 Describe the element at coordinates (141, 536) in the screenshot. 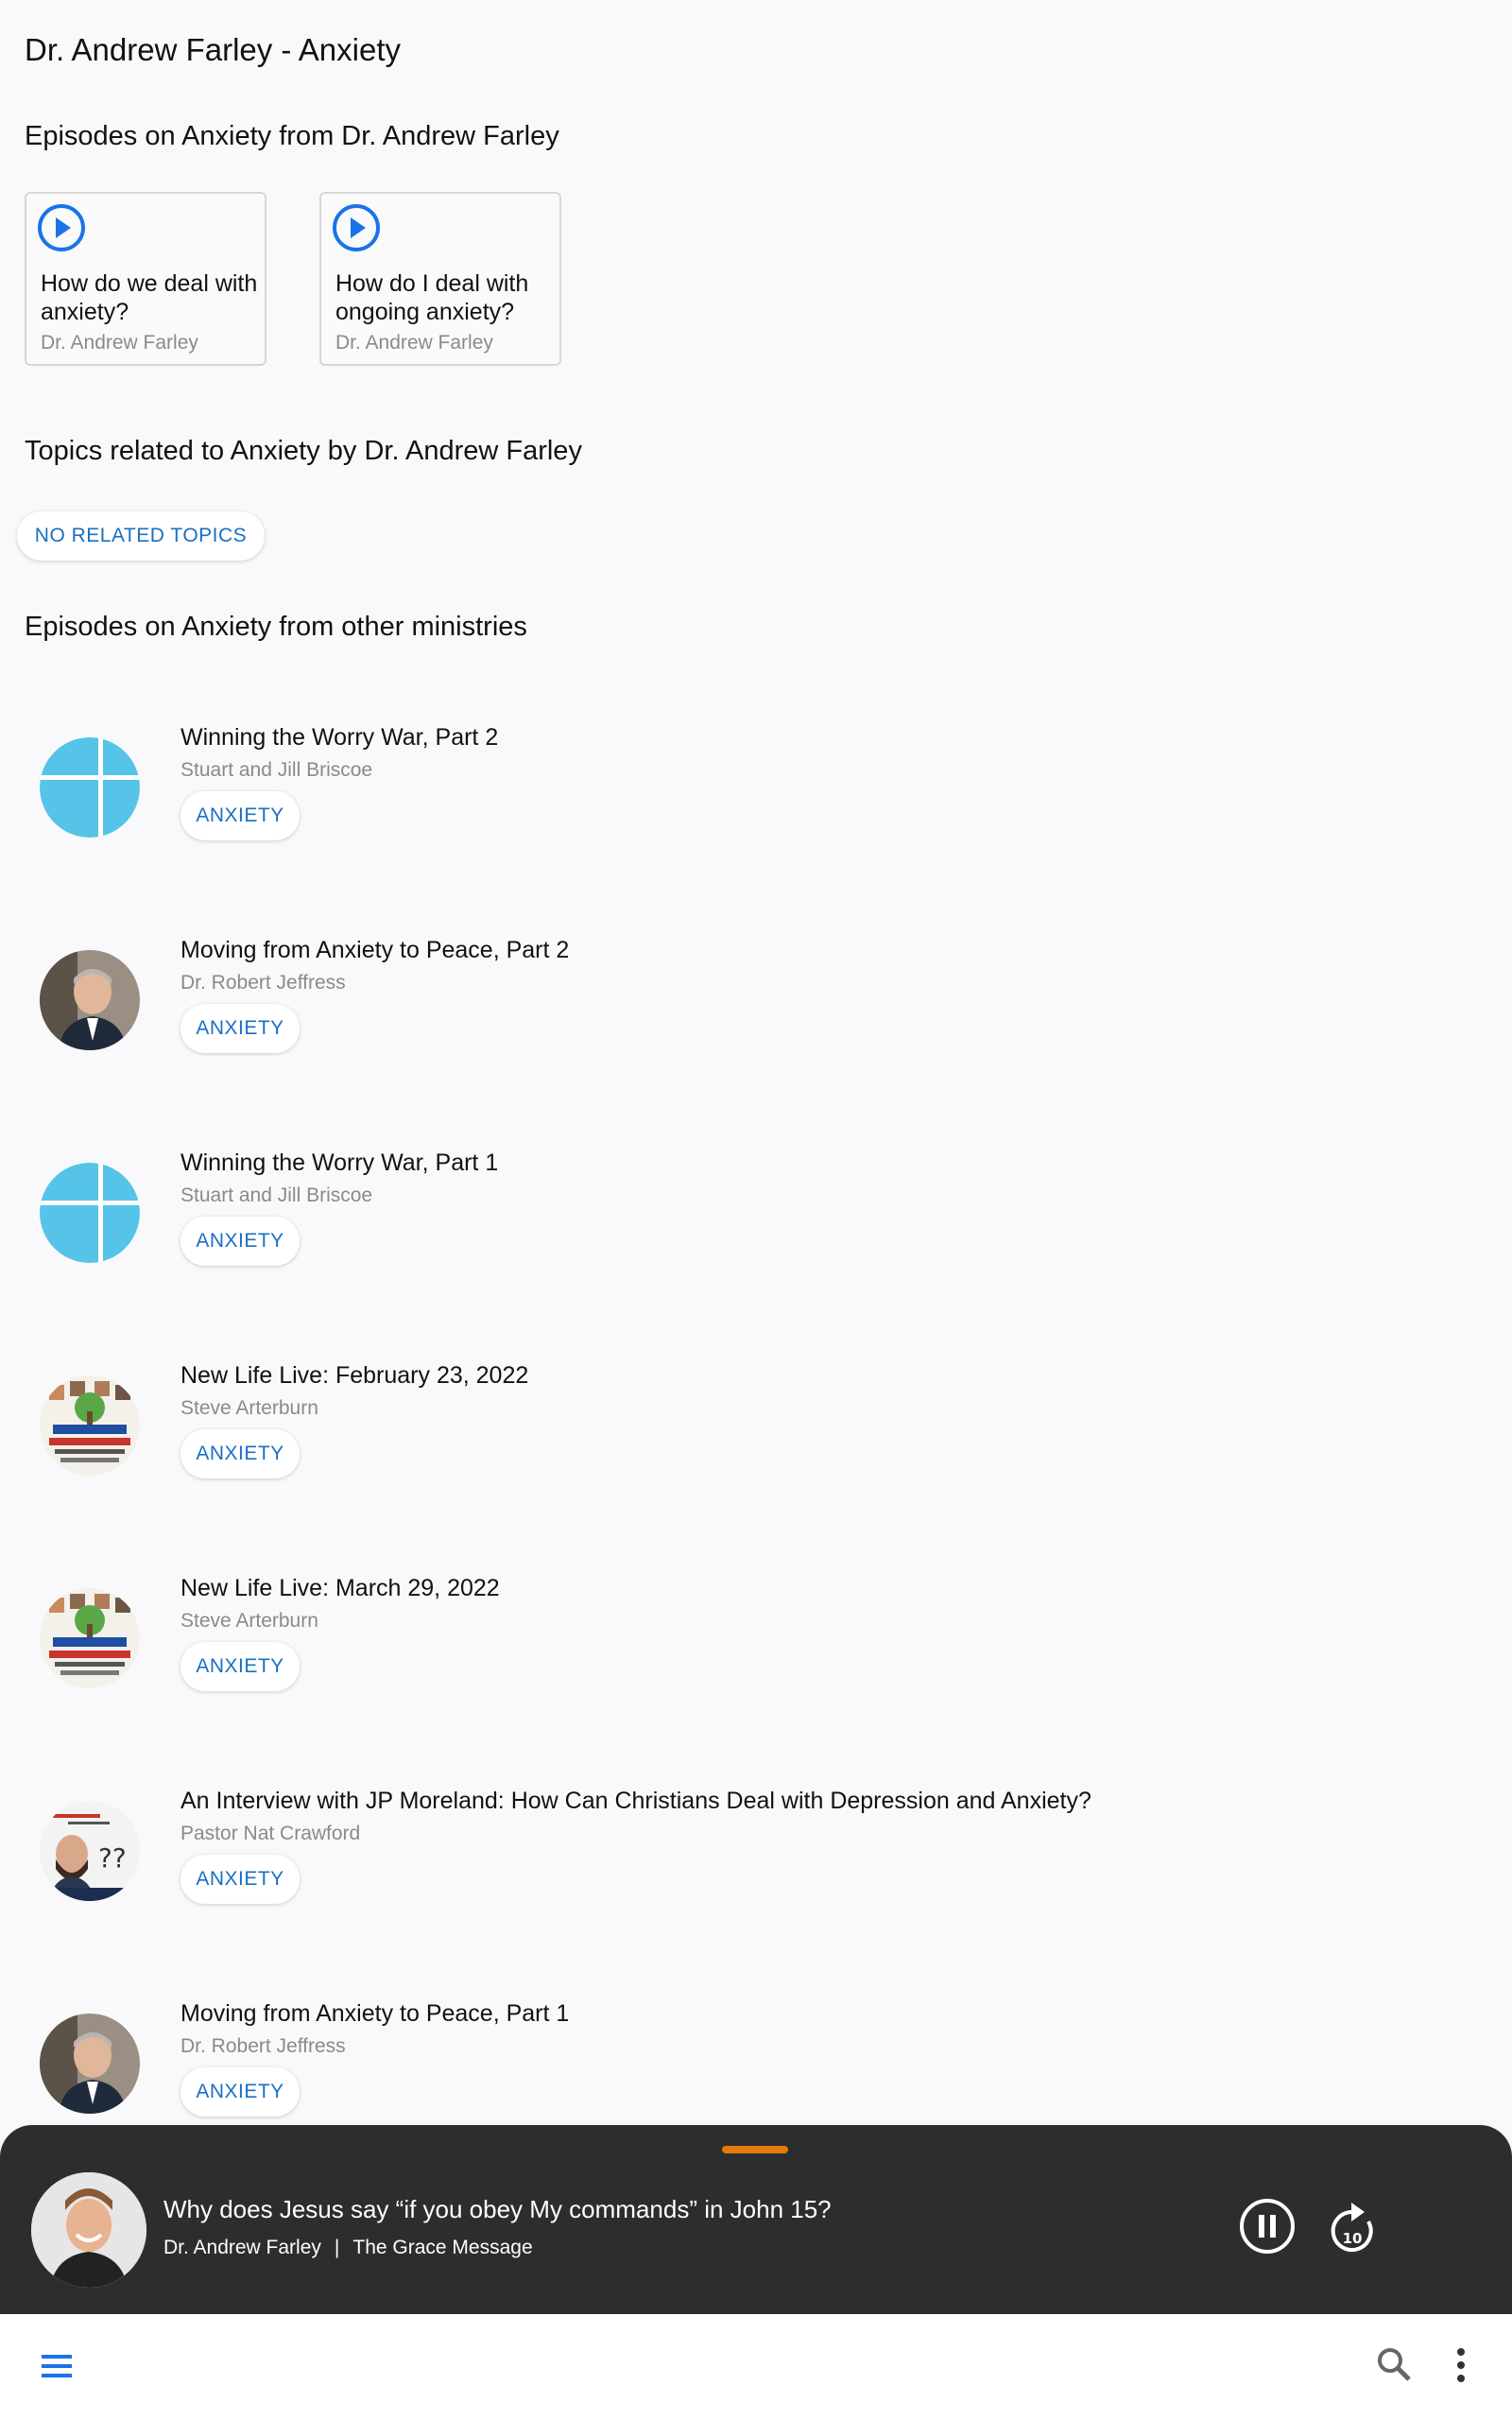

I see `no-related-topics-chip: NO RELATED TOPICS` at that location.